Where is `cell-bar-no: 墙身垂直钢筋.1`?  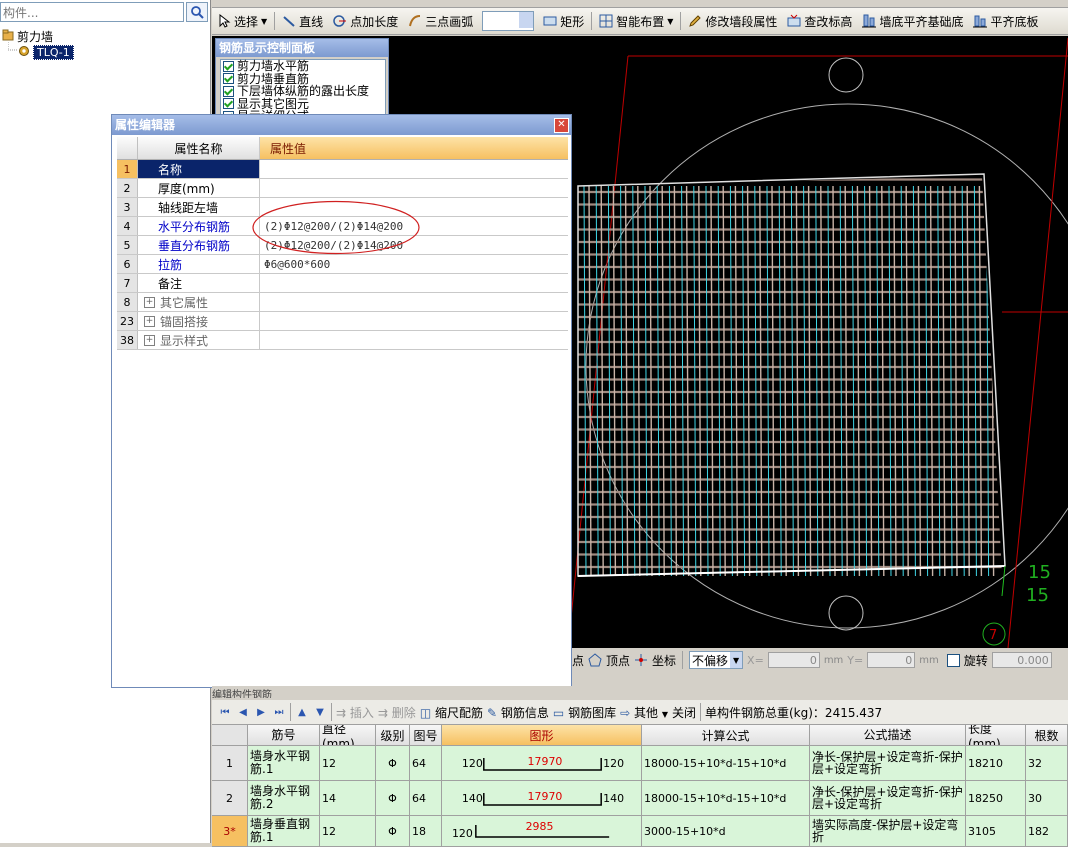
cell-bar-no: 墙身垂直钢筋.1 is located at coordinates (284, 831).